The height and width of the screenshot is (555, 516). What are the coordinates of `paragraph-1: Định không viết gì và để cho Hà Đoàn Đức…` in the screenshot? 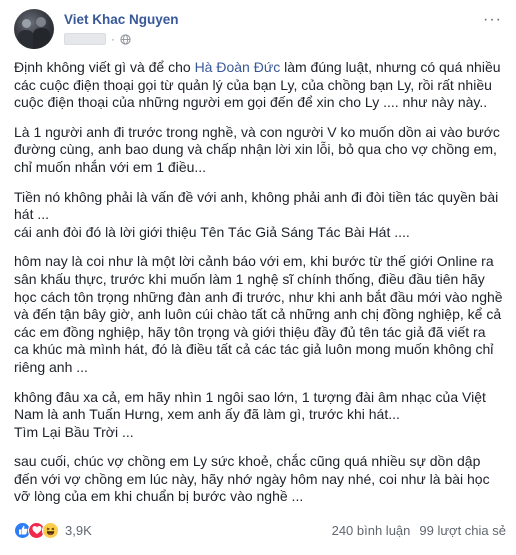 It's located at (260, 85).